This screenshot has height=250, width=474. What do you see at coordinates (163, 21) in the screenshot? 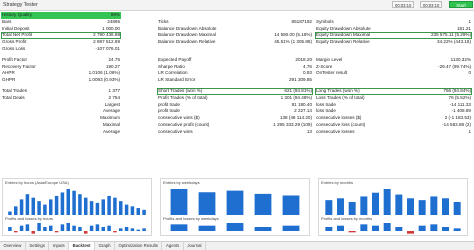
I see `stat-label: Ticks` at bounding box center [163, 21].